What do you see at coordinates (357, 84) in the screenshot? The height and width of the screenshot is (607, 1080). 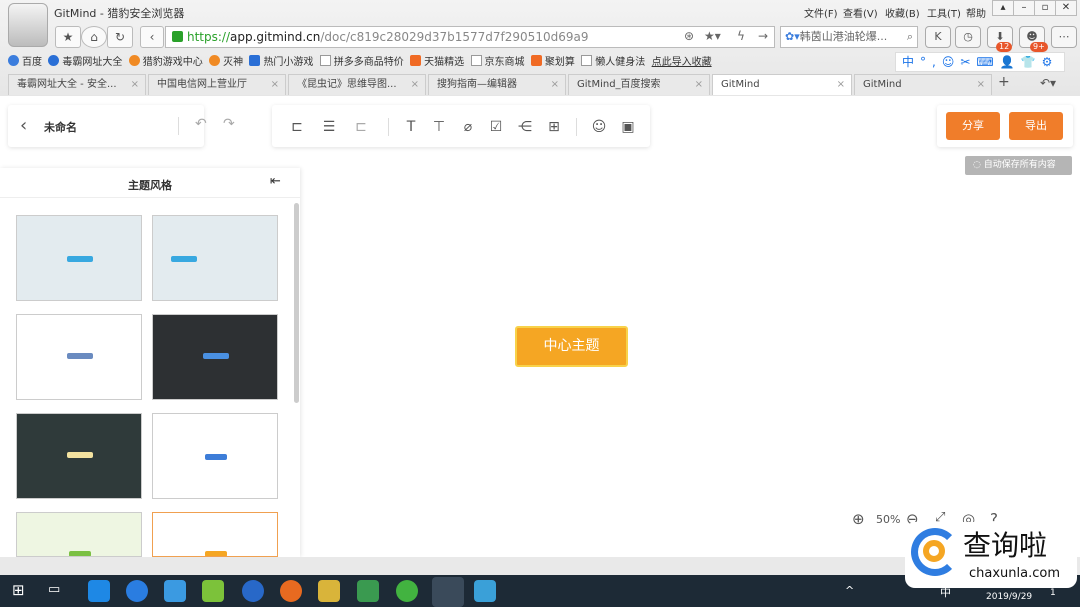 I see `tab-kunchongji: 《昆虫记》思维导图... ×` at bounding box center [357, 84].